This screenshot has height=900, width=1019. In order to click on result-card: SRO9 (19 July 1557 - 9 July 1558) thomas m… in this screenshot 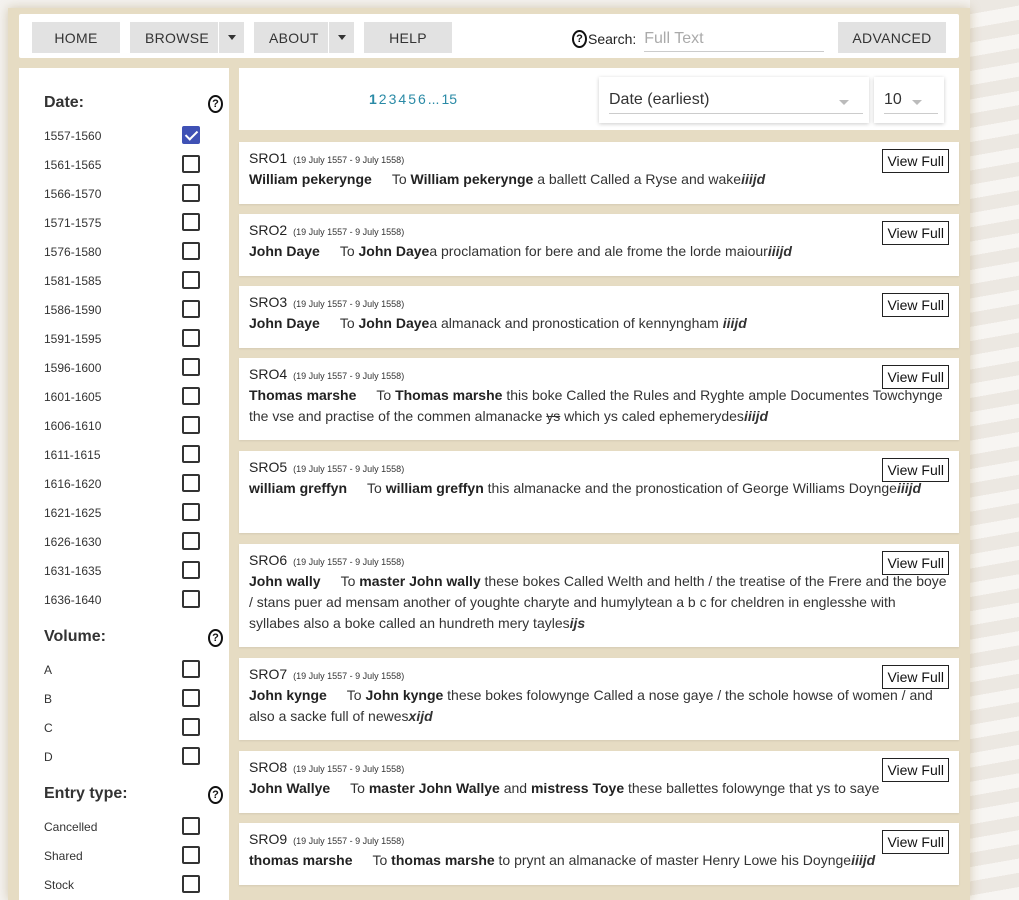, I will do `click(599, 854)`.